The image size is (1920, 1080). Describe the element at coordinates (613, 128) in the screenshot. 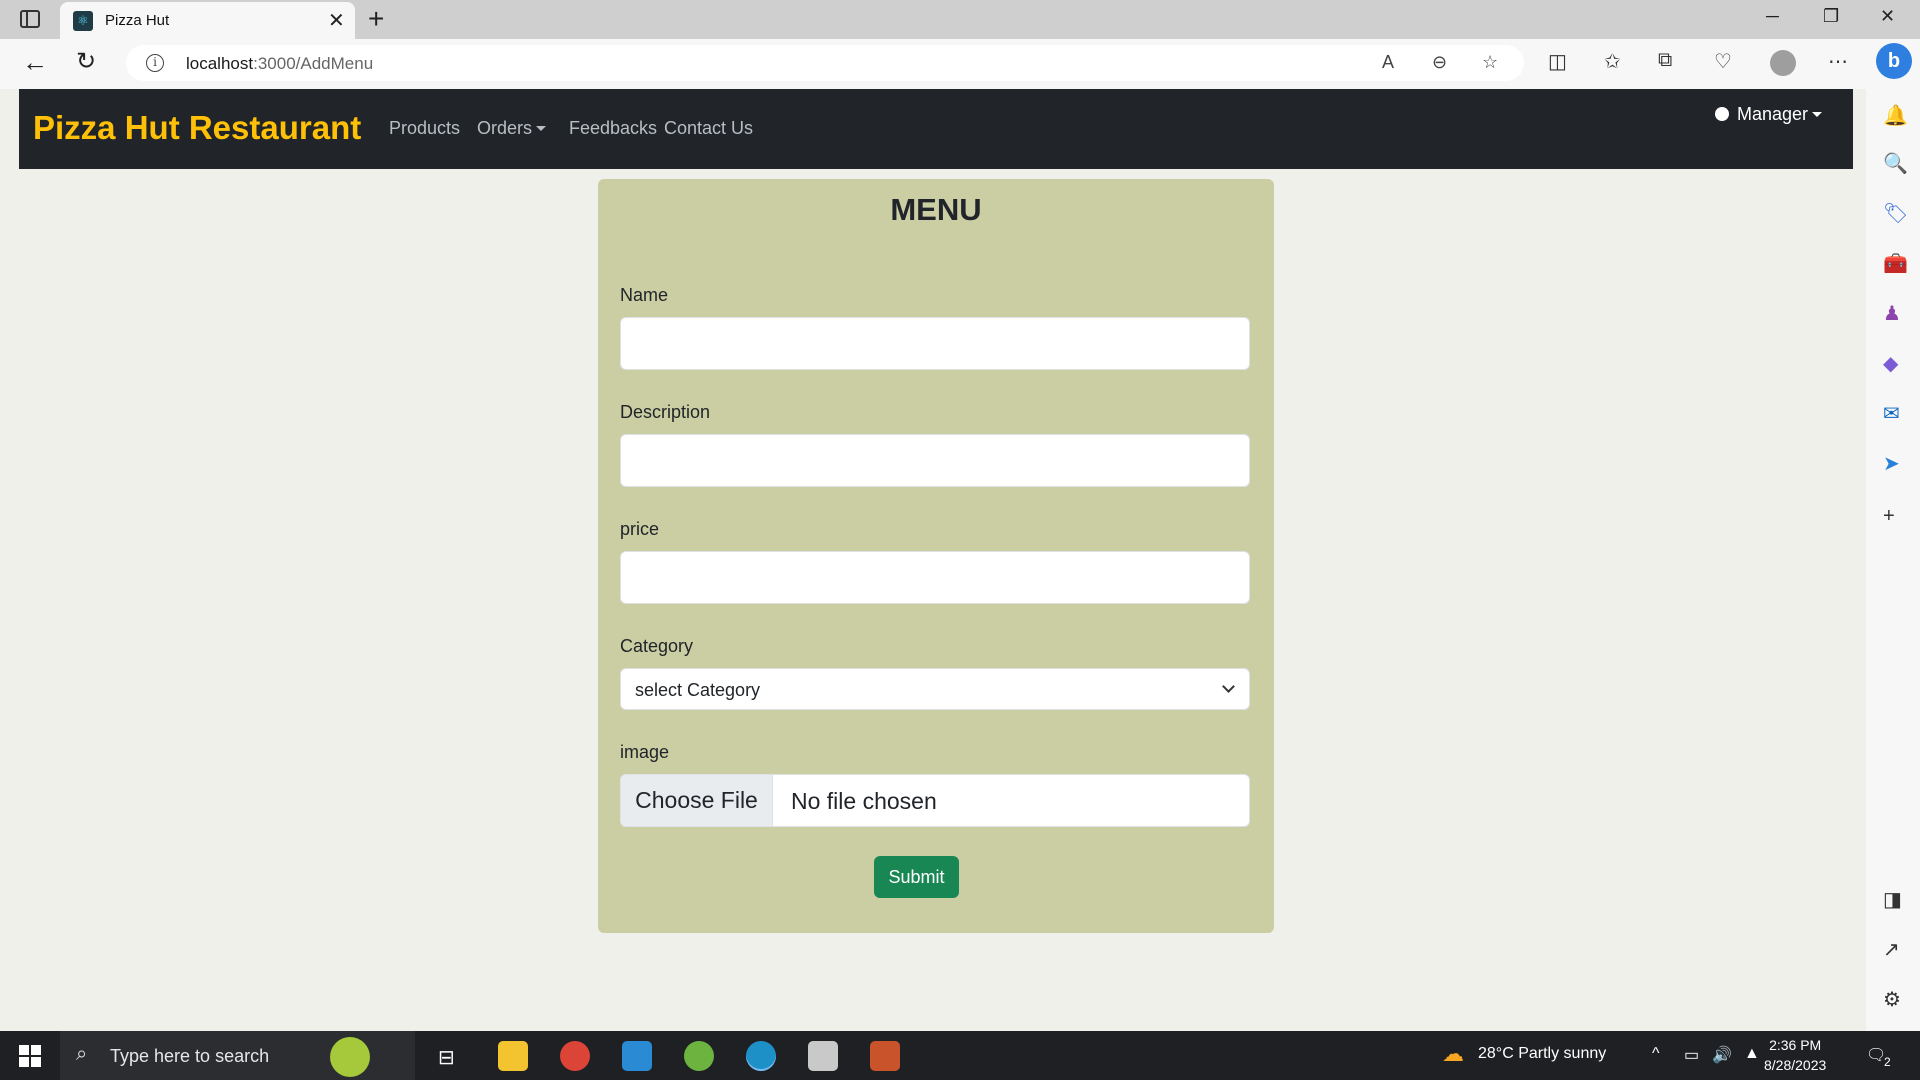

I see `nav-feedbacks: Feedbacks` at that location.